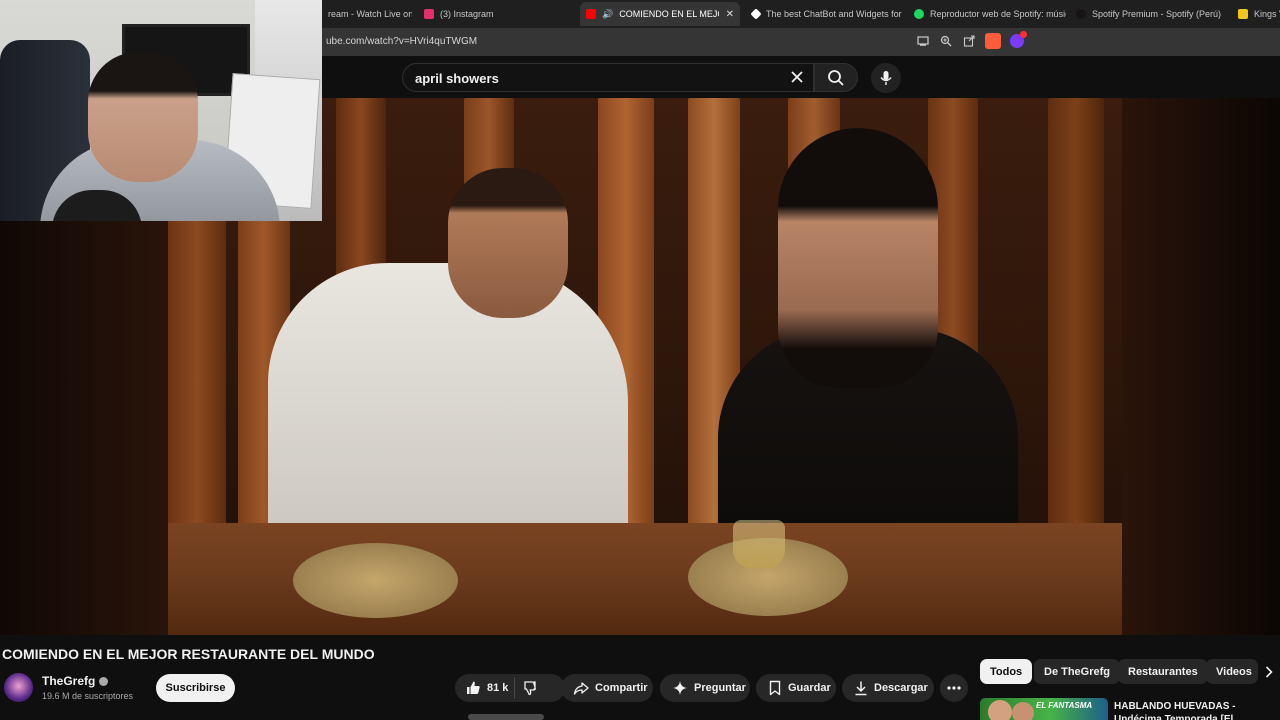  I want to click on sparkle-icon, so click(680, 688).